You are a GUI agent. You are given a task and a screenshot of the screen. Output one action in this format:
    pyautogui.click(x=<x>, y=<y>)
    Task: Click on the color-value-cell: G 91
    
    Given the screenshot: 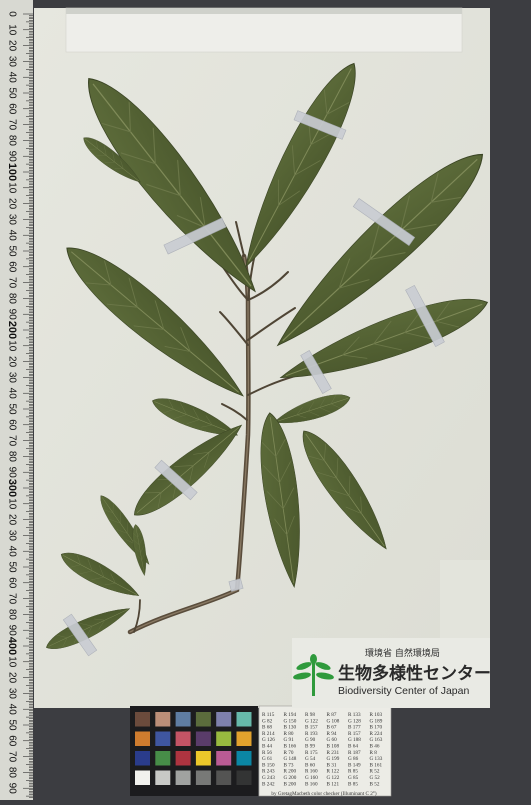 What is the action you would take?
    pyautogui.click(x=289, y=740)
    